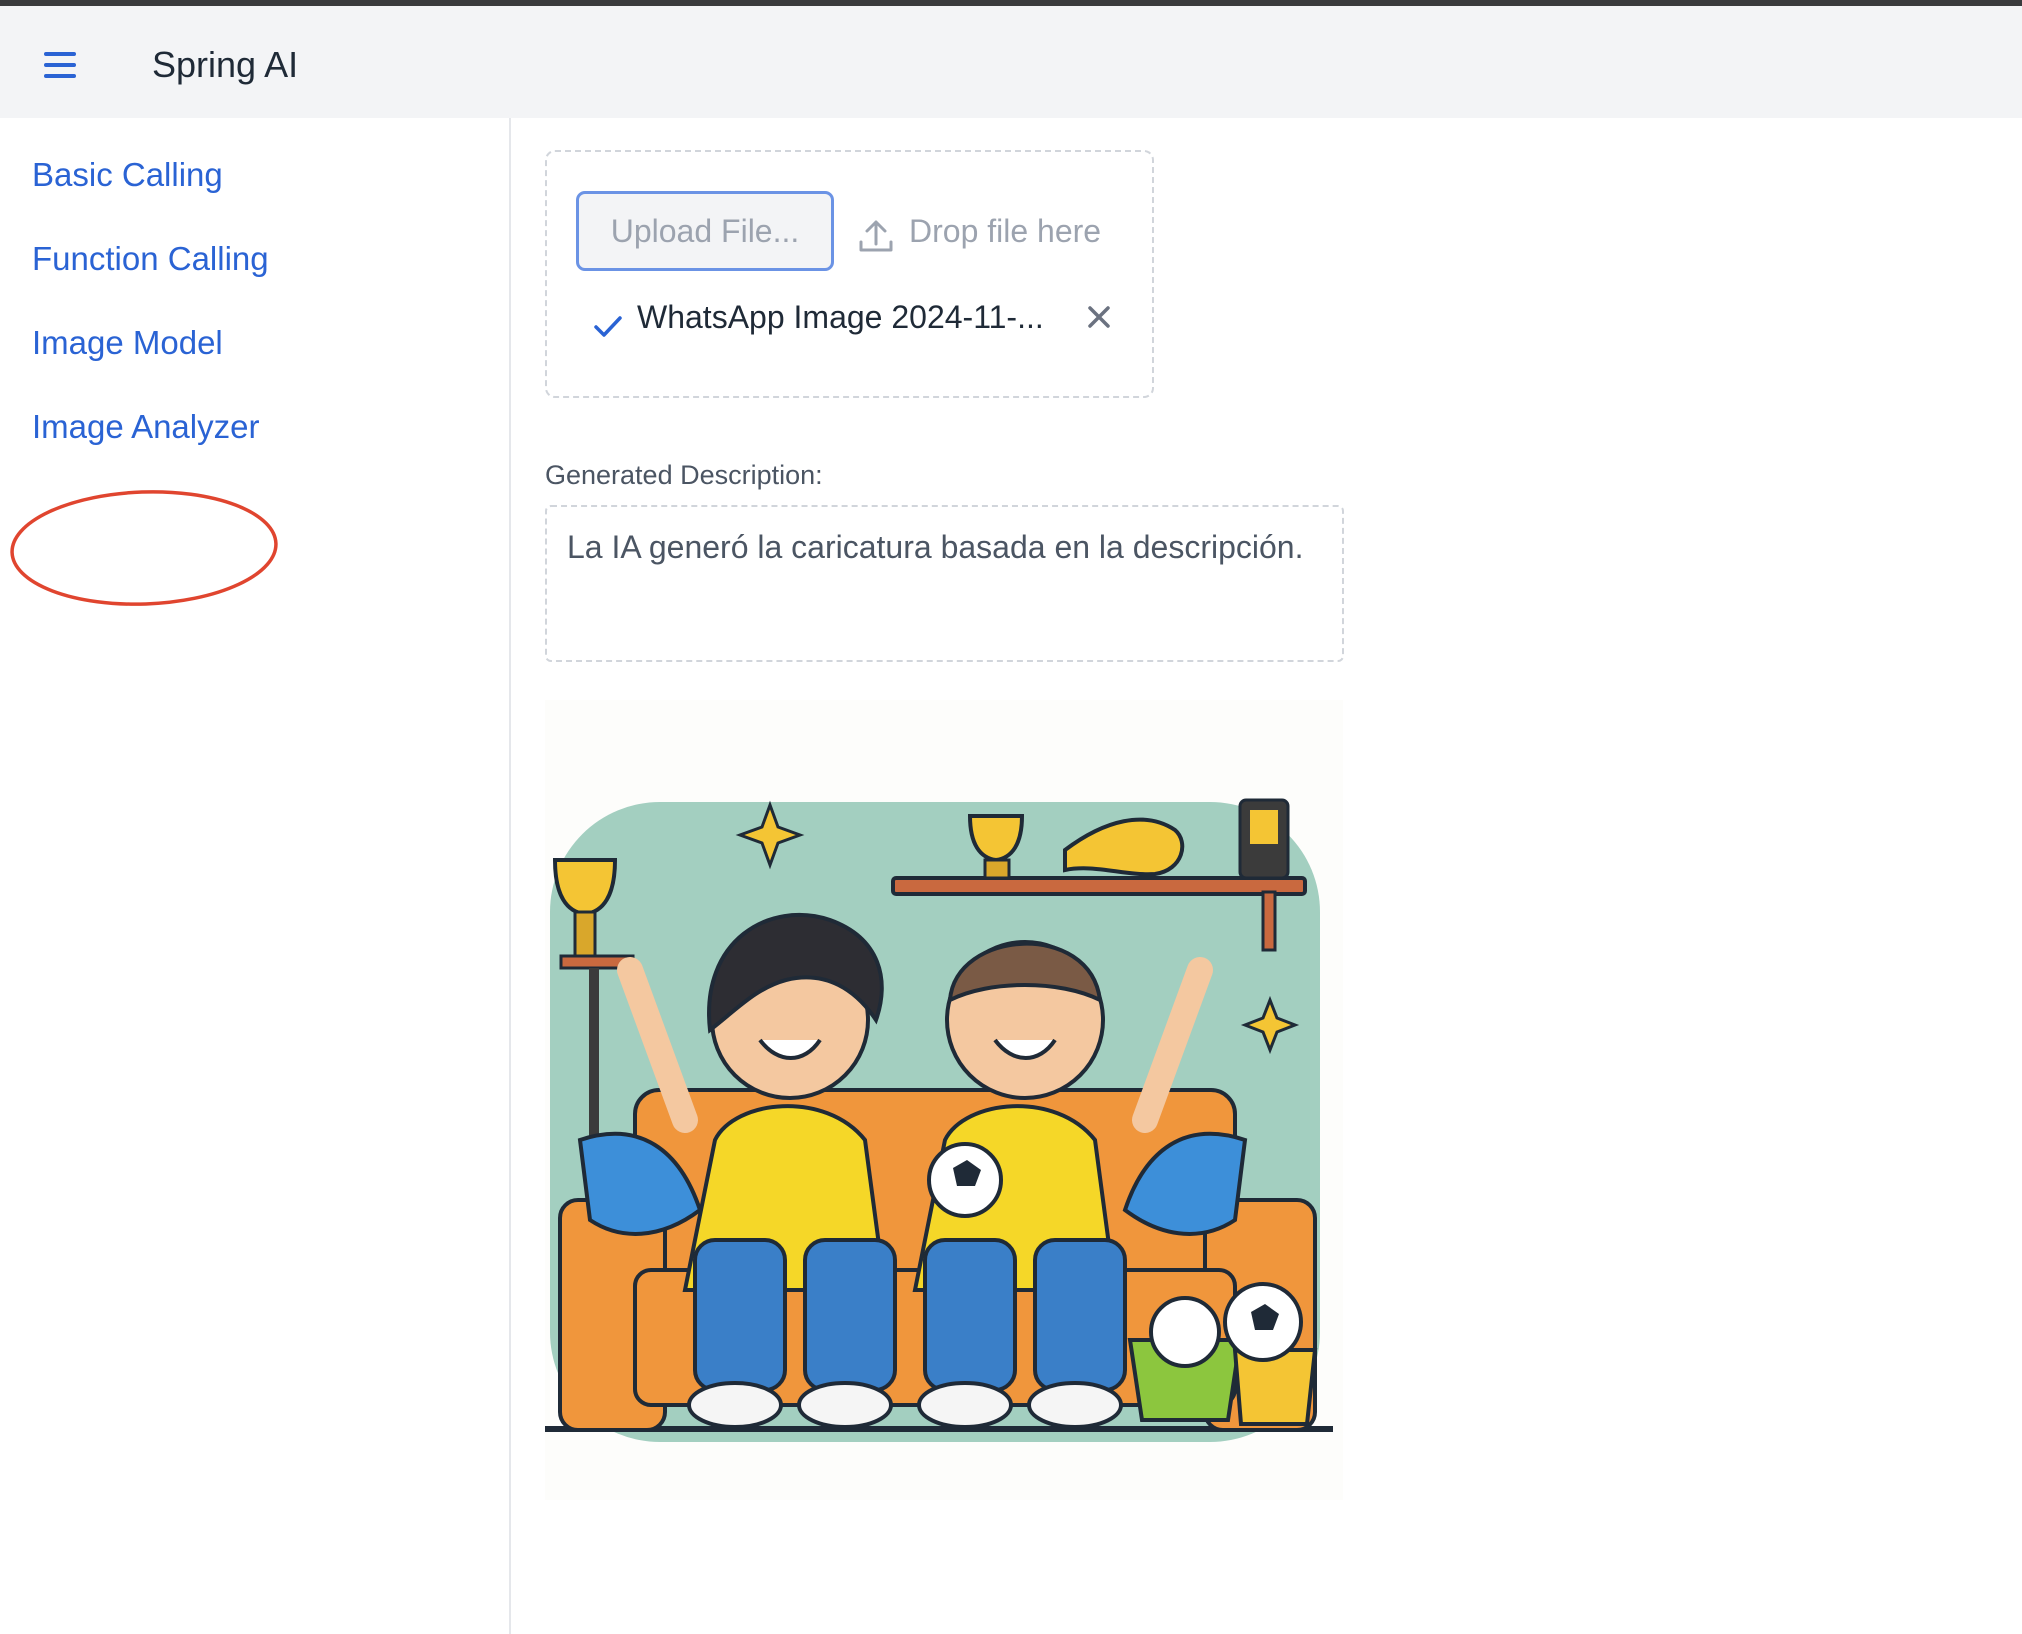 The height and width of the screenshot is (1634, 2022). What do you see at coordinates (1099, 317) in the screenshot?
I see `close-icon` at bounding box center [1099, 317].